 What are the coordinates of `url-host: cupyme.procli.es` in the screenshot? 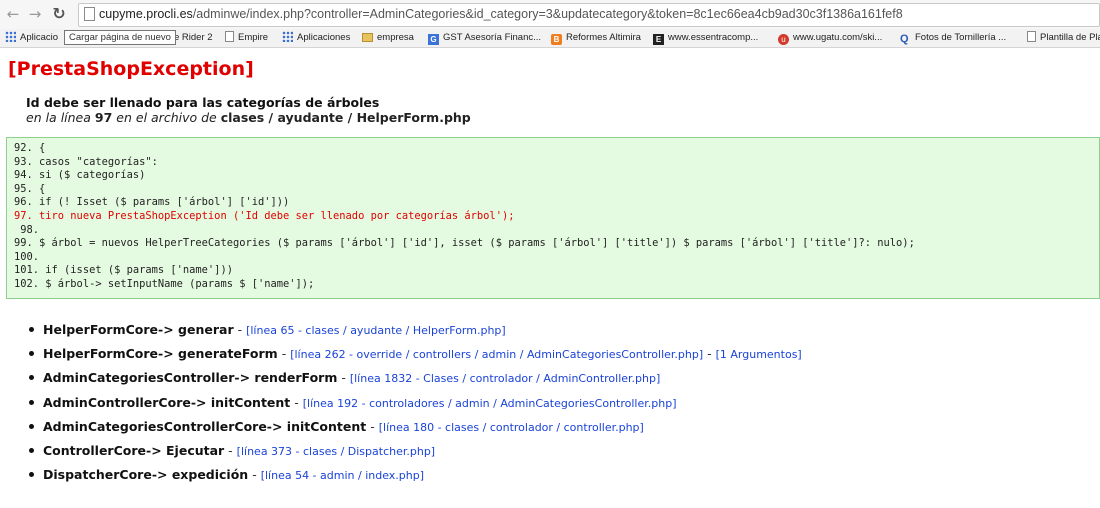 It's located at (146, 14).